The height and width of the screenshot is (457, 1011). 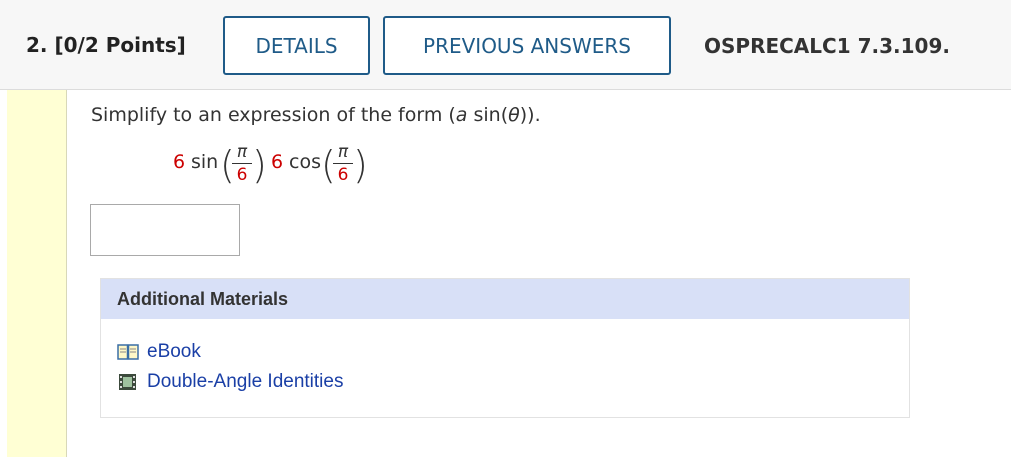 I want to click on ebook-link: eBook, so click(x=159, y=352).